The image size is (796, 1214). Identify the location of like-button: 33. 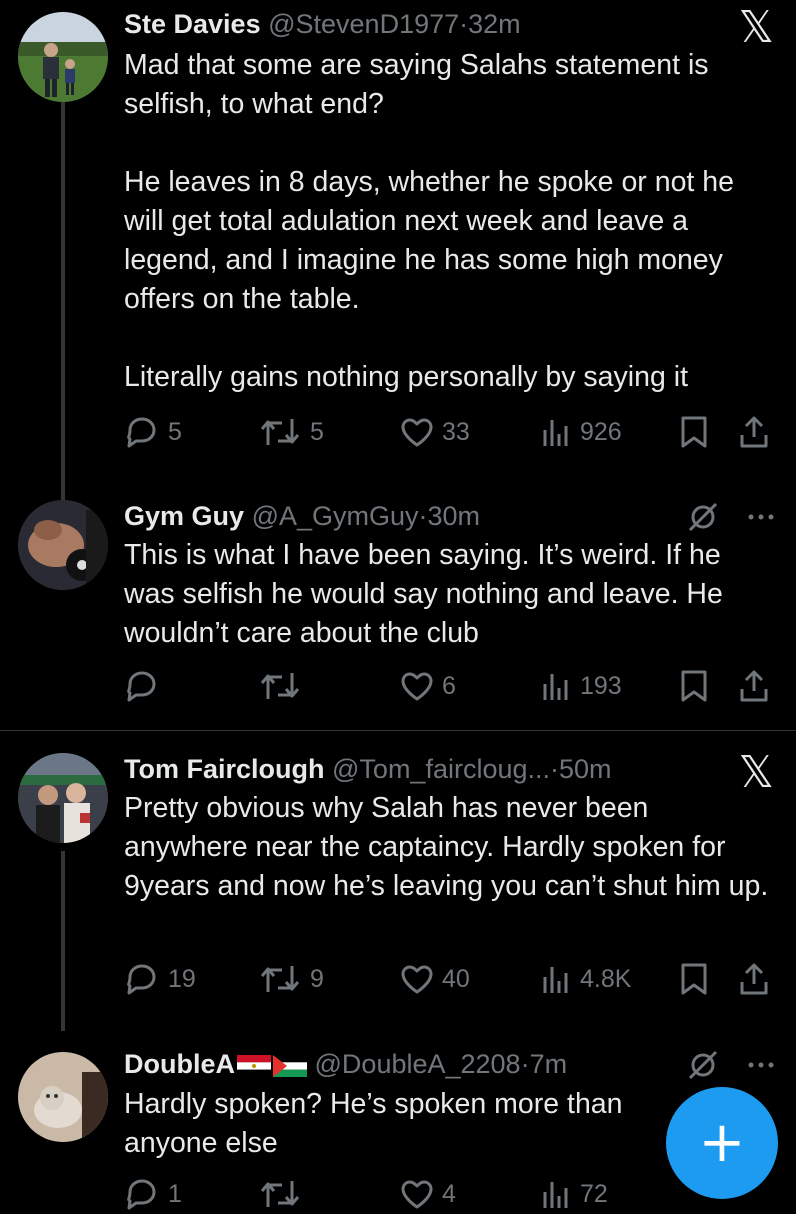
(435, 432).